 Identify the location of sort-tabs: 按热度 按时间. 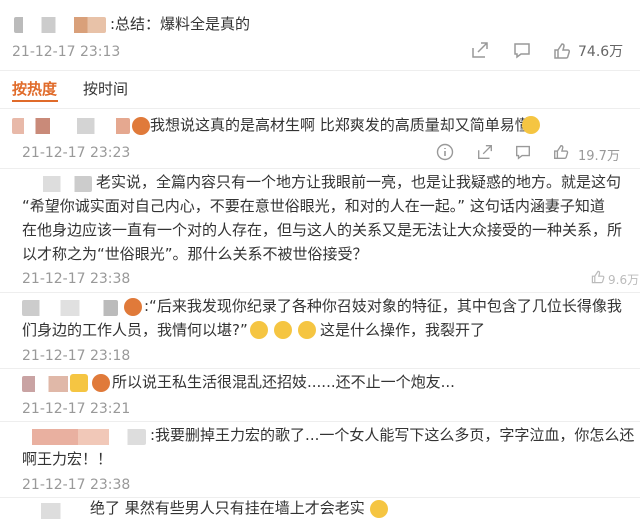
(70, 88).